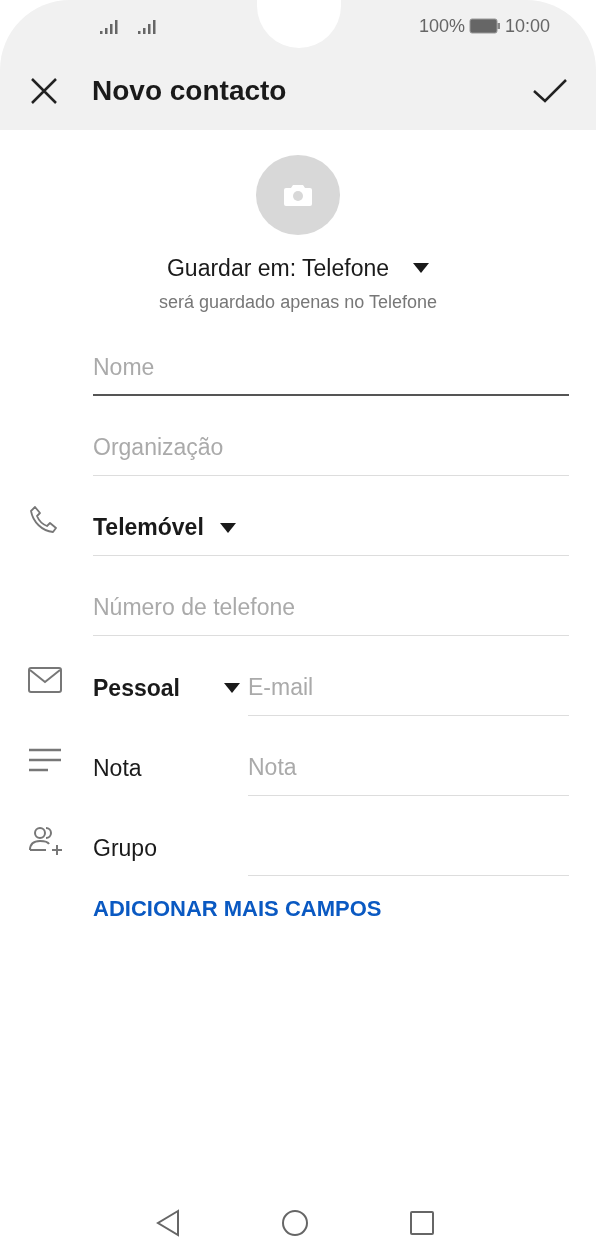  Describe the element at coordinates (170, 688) in the screenshot. I see `email-type-dropdown: Pessoal` at that location.